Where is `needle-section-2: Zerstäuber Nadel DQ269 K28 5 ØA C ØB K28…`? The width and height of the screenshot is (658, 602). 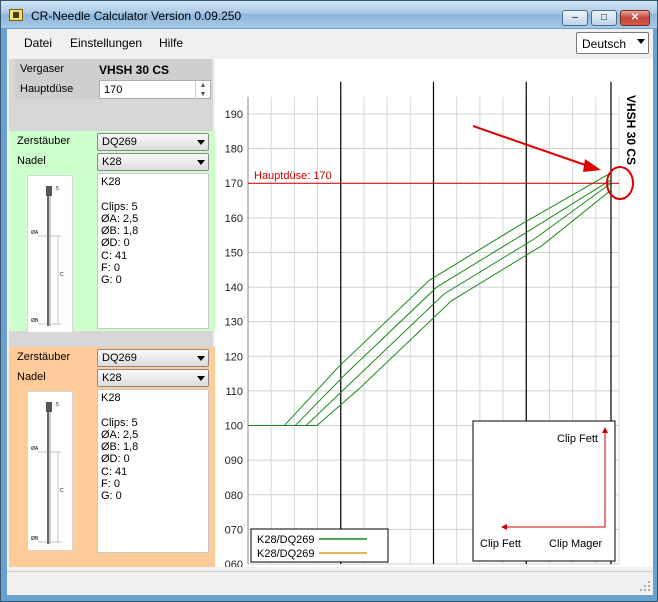
needle-section-2: Zerstäuber Nadel DQ269 K28 5 ØA C ØB K28… is located at coordinates (112, 457).